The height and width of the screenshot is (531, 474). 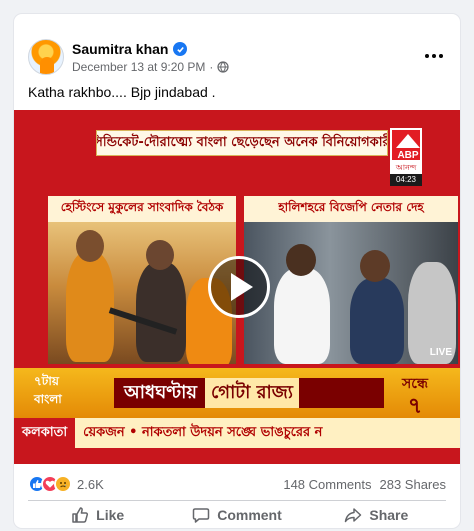 I want to click on reaction-count: 2.6K, so click(x=90, y=484).